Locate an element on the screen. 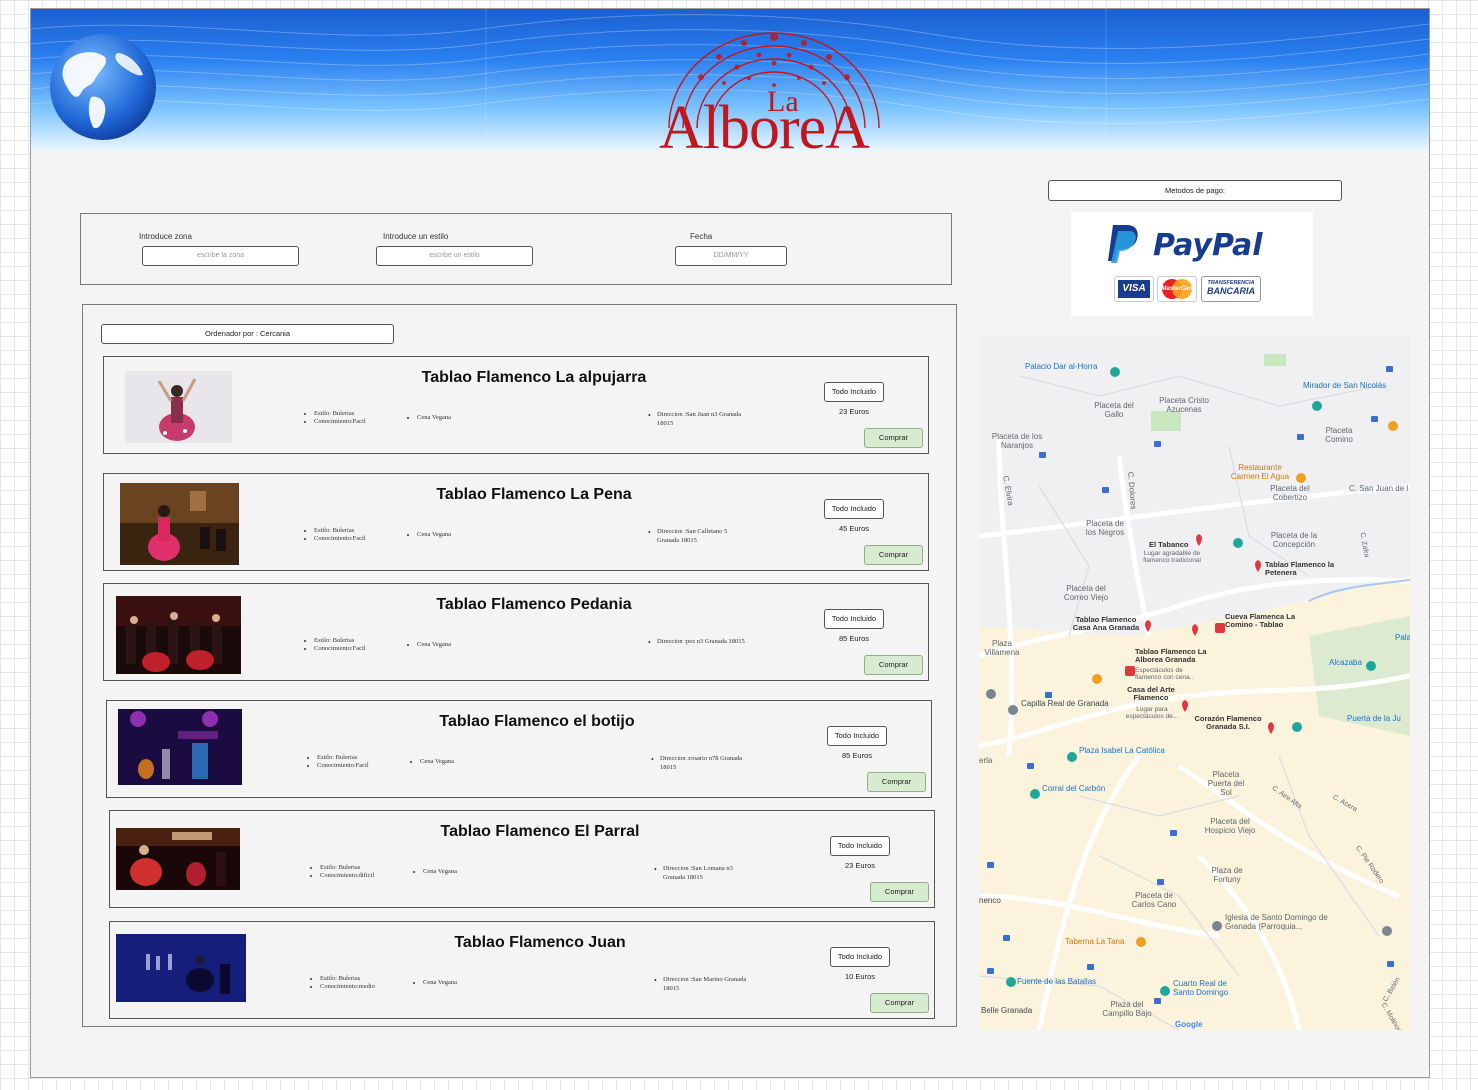  style-label: Introduce un estilo is located at coordinates (416, 236).